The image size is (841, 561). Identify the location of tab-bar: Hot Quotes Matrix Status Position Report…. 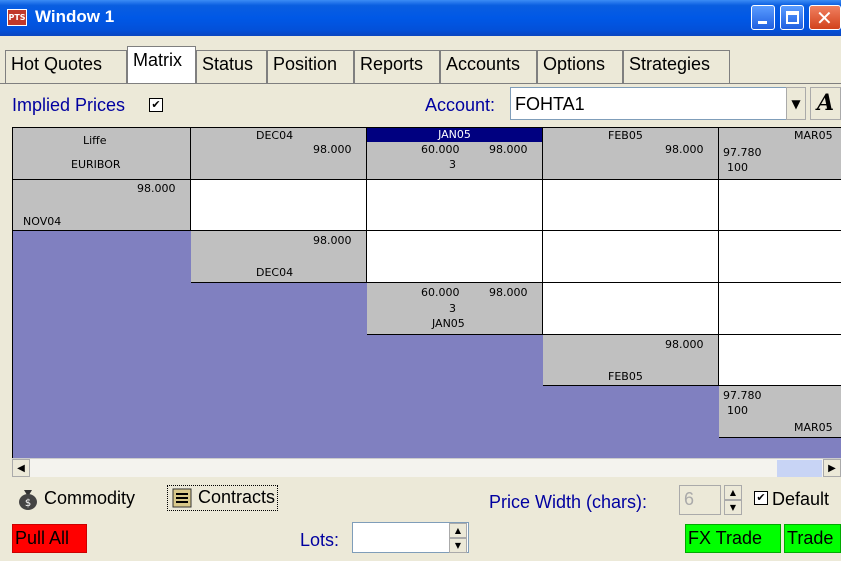
(420, 60).